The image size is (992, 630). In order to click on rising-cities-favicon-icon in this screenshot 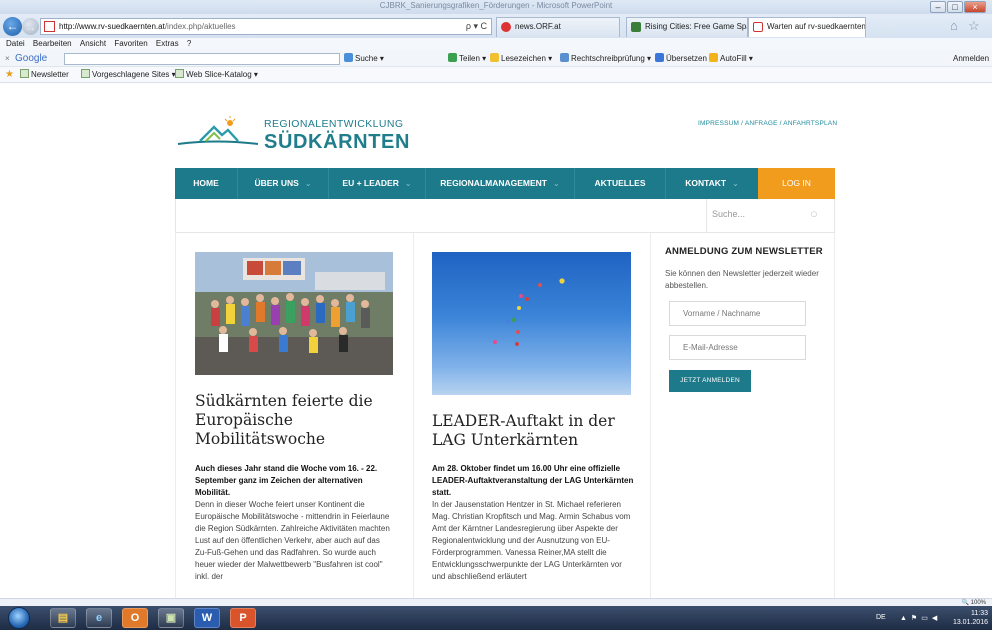, I will do `click(636, 27)`.